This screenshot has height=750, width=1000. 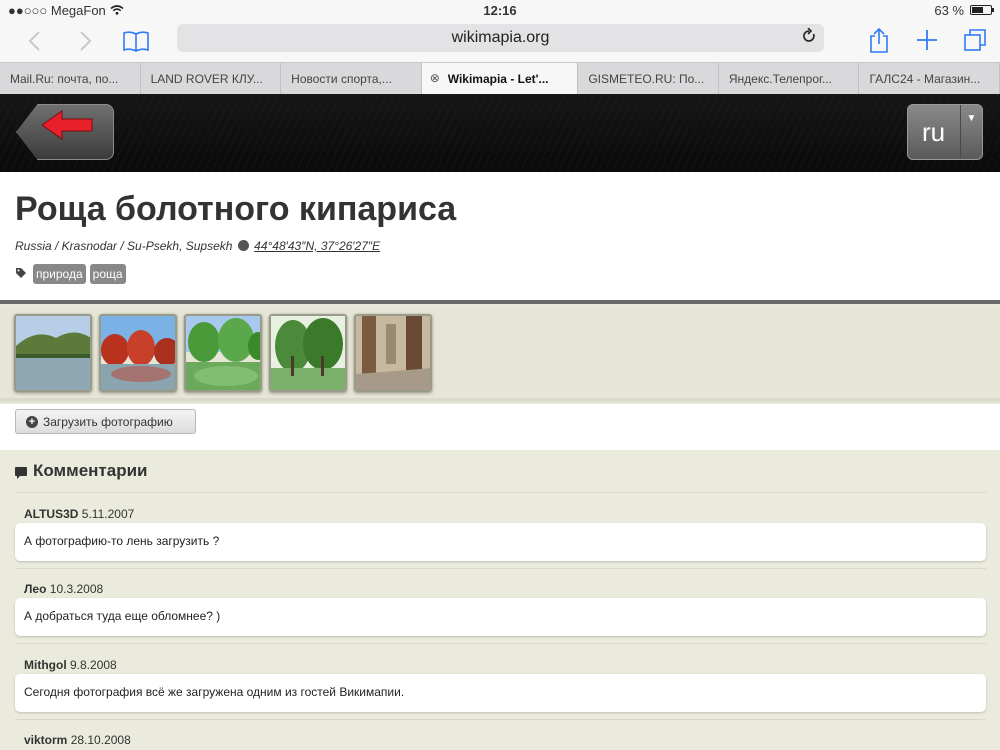 I want to click on cypress-grove-photo-icon, so click(x=308, y=353).